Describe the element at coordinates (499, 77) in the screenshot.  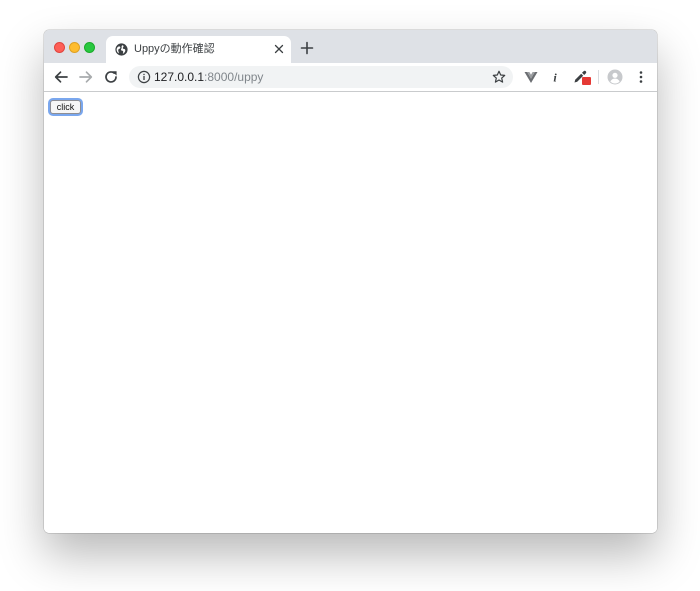
I see `star-icon` at that location.